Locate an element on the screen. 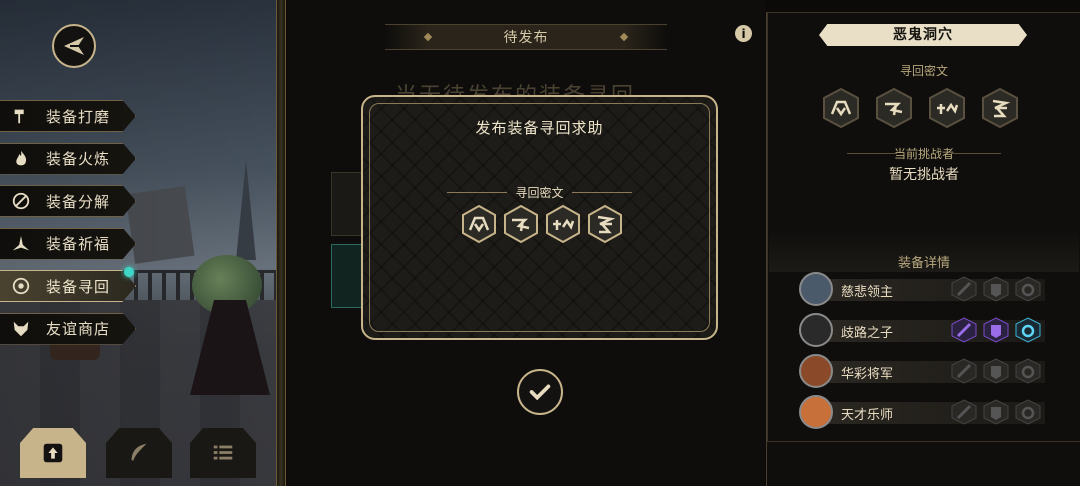  tab-pending: 待发布 is located at coordinates (526, 37).